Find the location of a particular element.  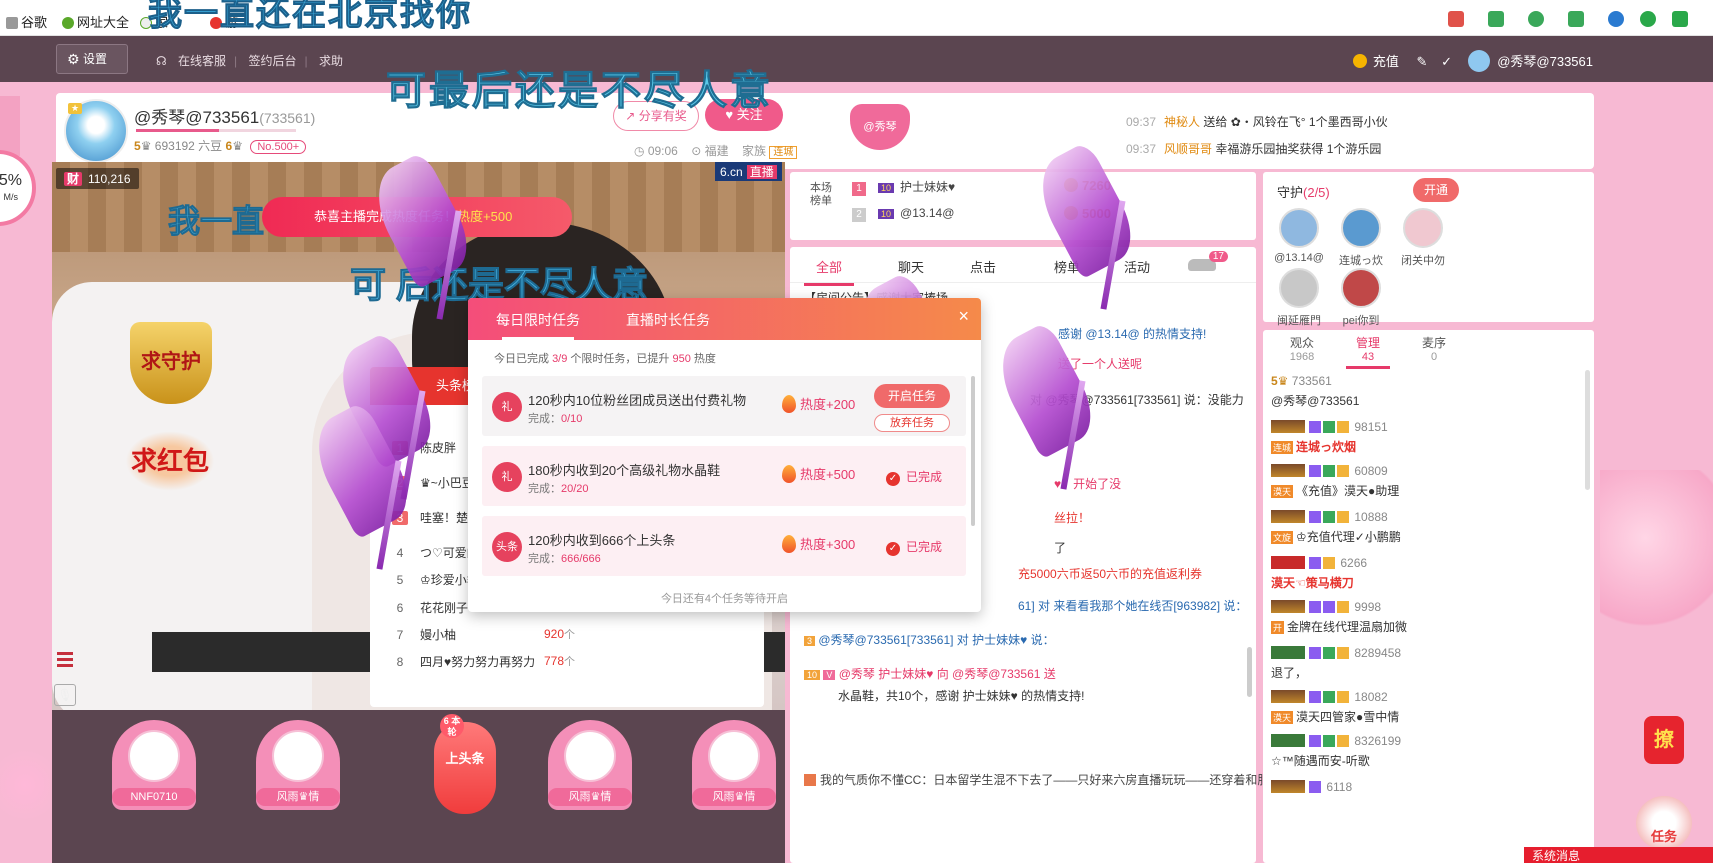

guard-item: 闭关中勿 is located at coordinates (1423, 238).